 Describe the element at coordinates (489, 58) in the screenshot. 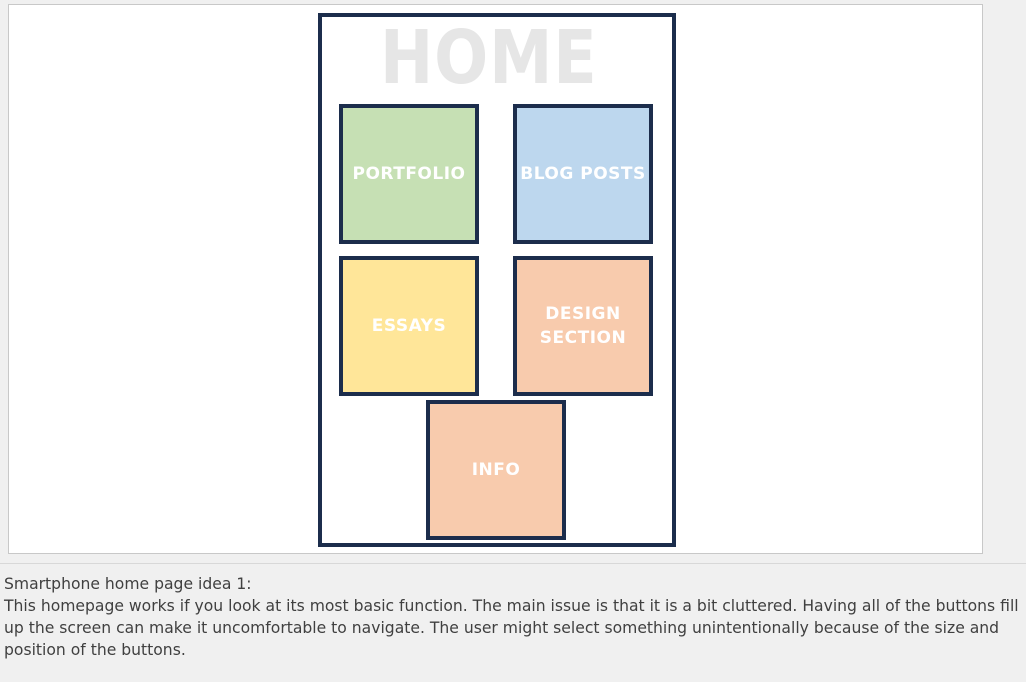

I see `home-title: HOME` at that location.